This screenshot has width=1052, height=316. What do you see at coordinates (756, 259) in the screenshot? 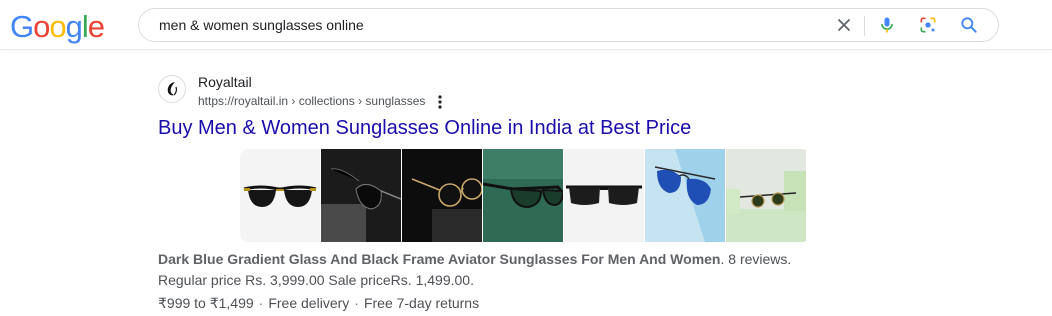
I see `snippet-reviews: . 8 reviews.` at bounding box center [756, 259].